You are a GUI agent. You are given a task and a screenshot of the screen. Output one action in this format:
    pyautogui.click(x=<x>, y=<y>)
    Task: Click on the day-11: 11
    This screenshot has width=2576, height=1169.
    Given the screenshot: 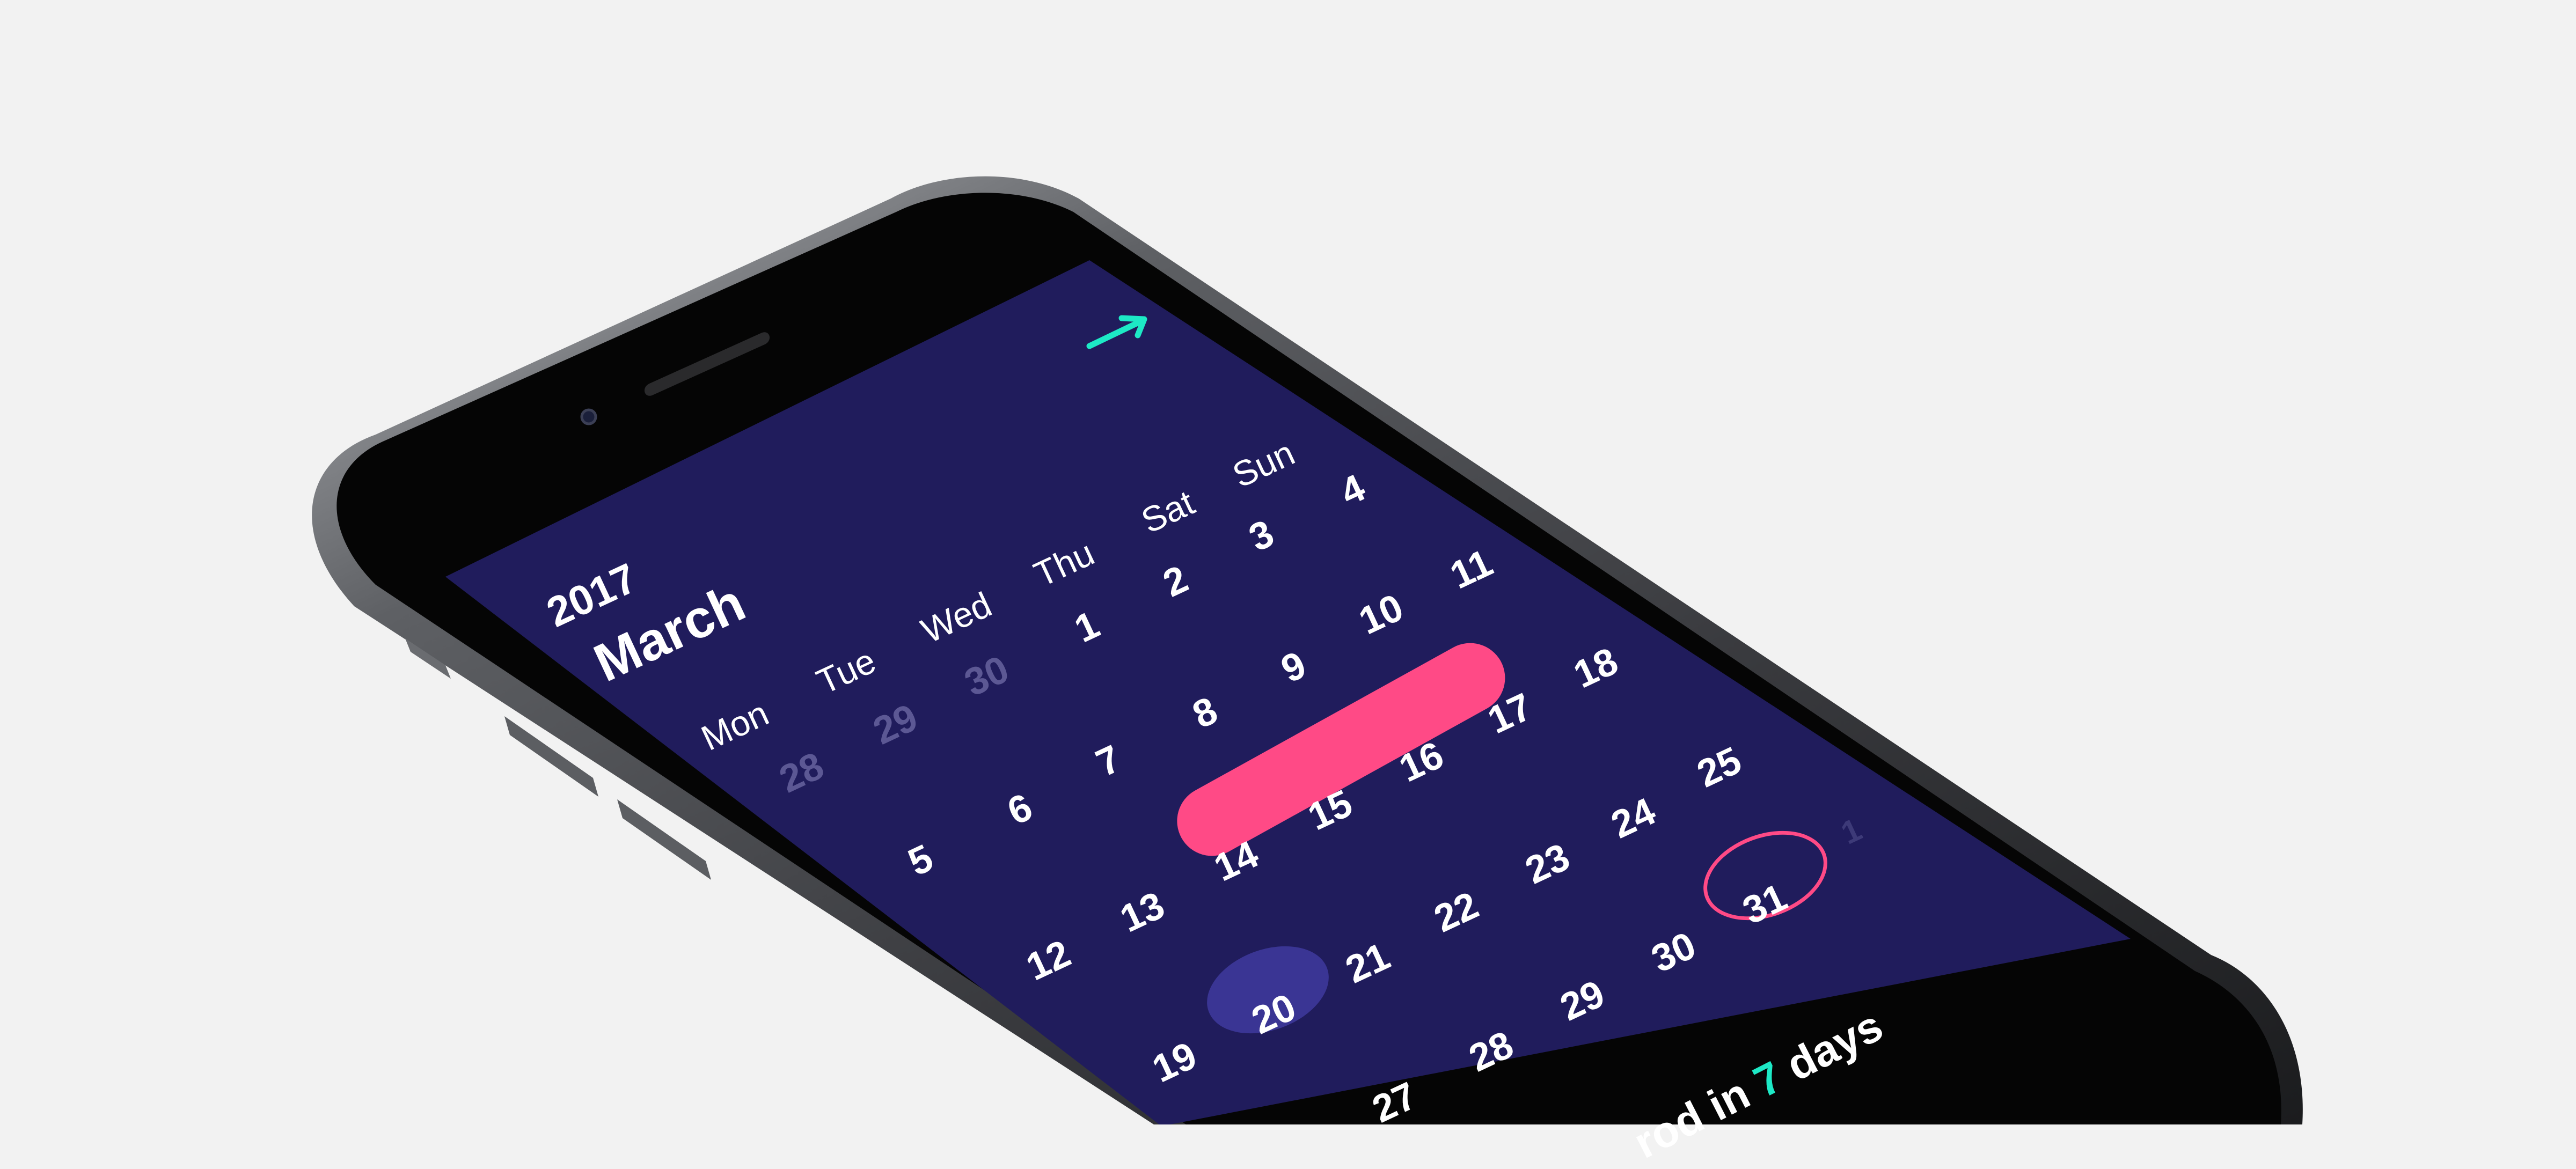 What is the action you would take?
    pyautogui.click(x=1471, y=569)
    